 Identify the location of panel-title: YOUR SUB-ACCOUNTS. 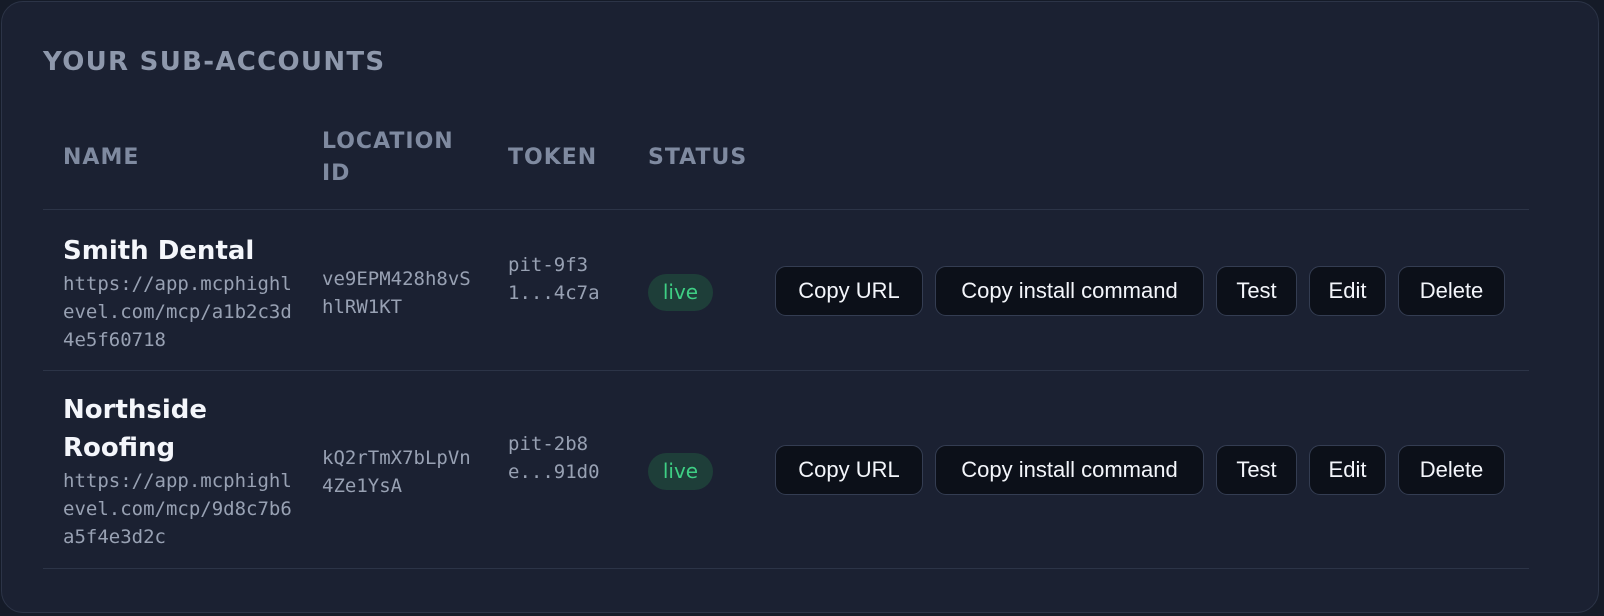
(214, 62).